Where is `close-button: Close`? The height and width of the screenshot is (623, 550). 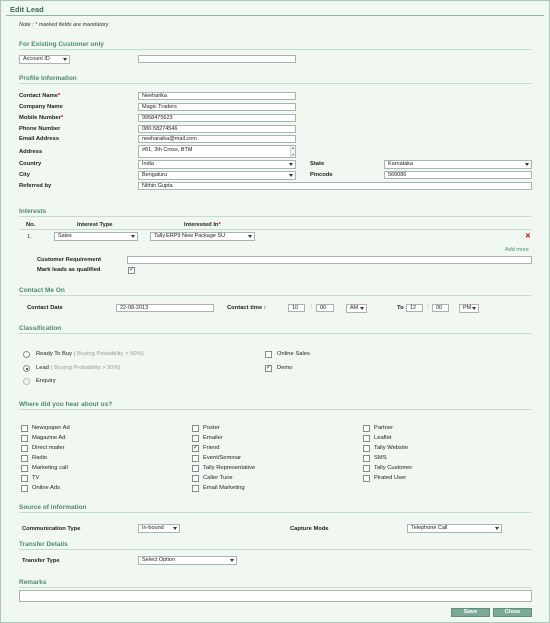
close-button: Close is located at coordinates (512, 612).